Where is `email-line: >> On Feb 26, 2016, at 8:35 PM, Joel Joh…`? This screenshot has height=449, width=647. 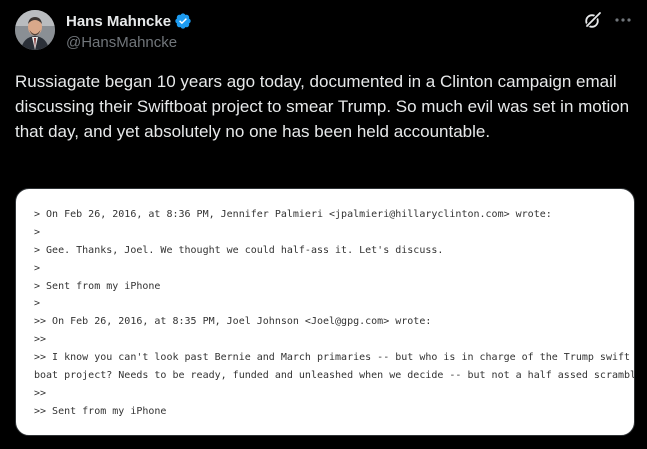 email-line: >> On Feb 26, 2016, at 8:35 PM, Joel Joh… is located at coordinates (233, 322).